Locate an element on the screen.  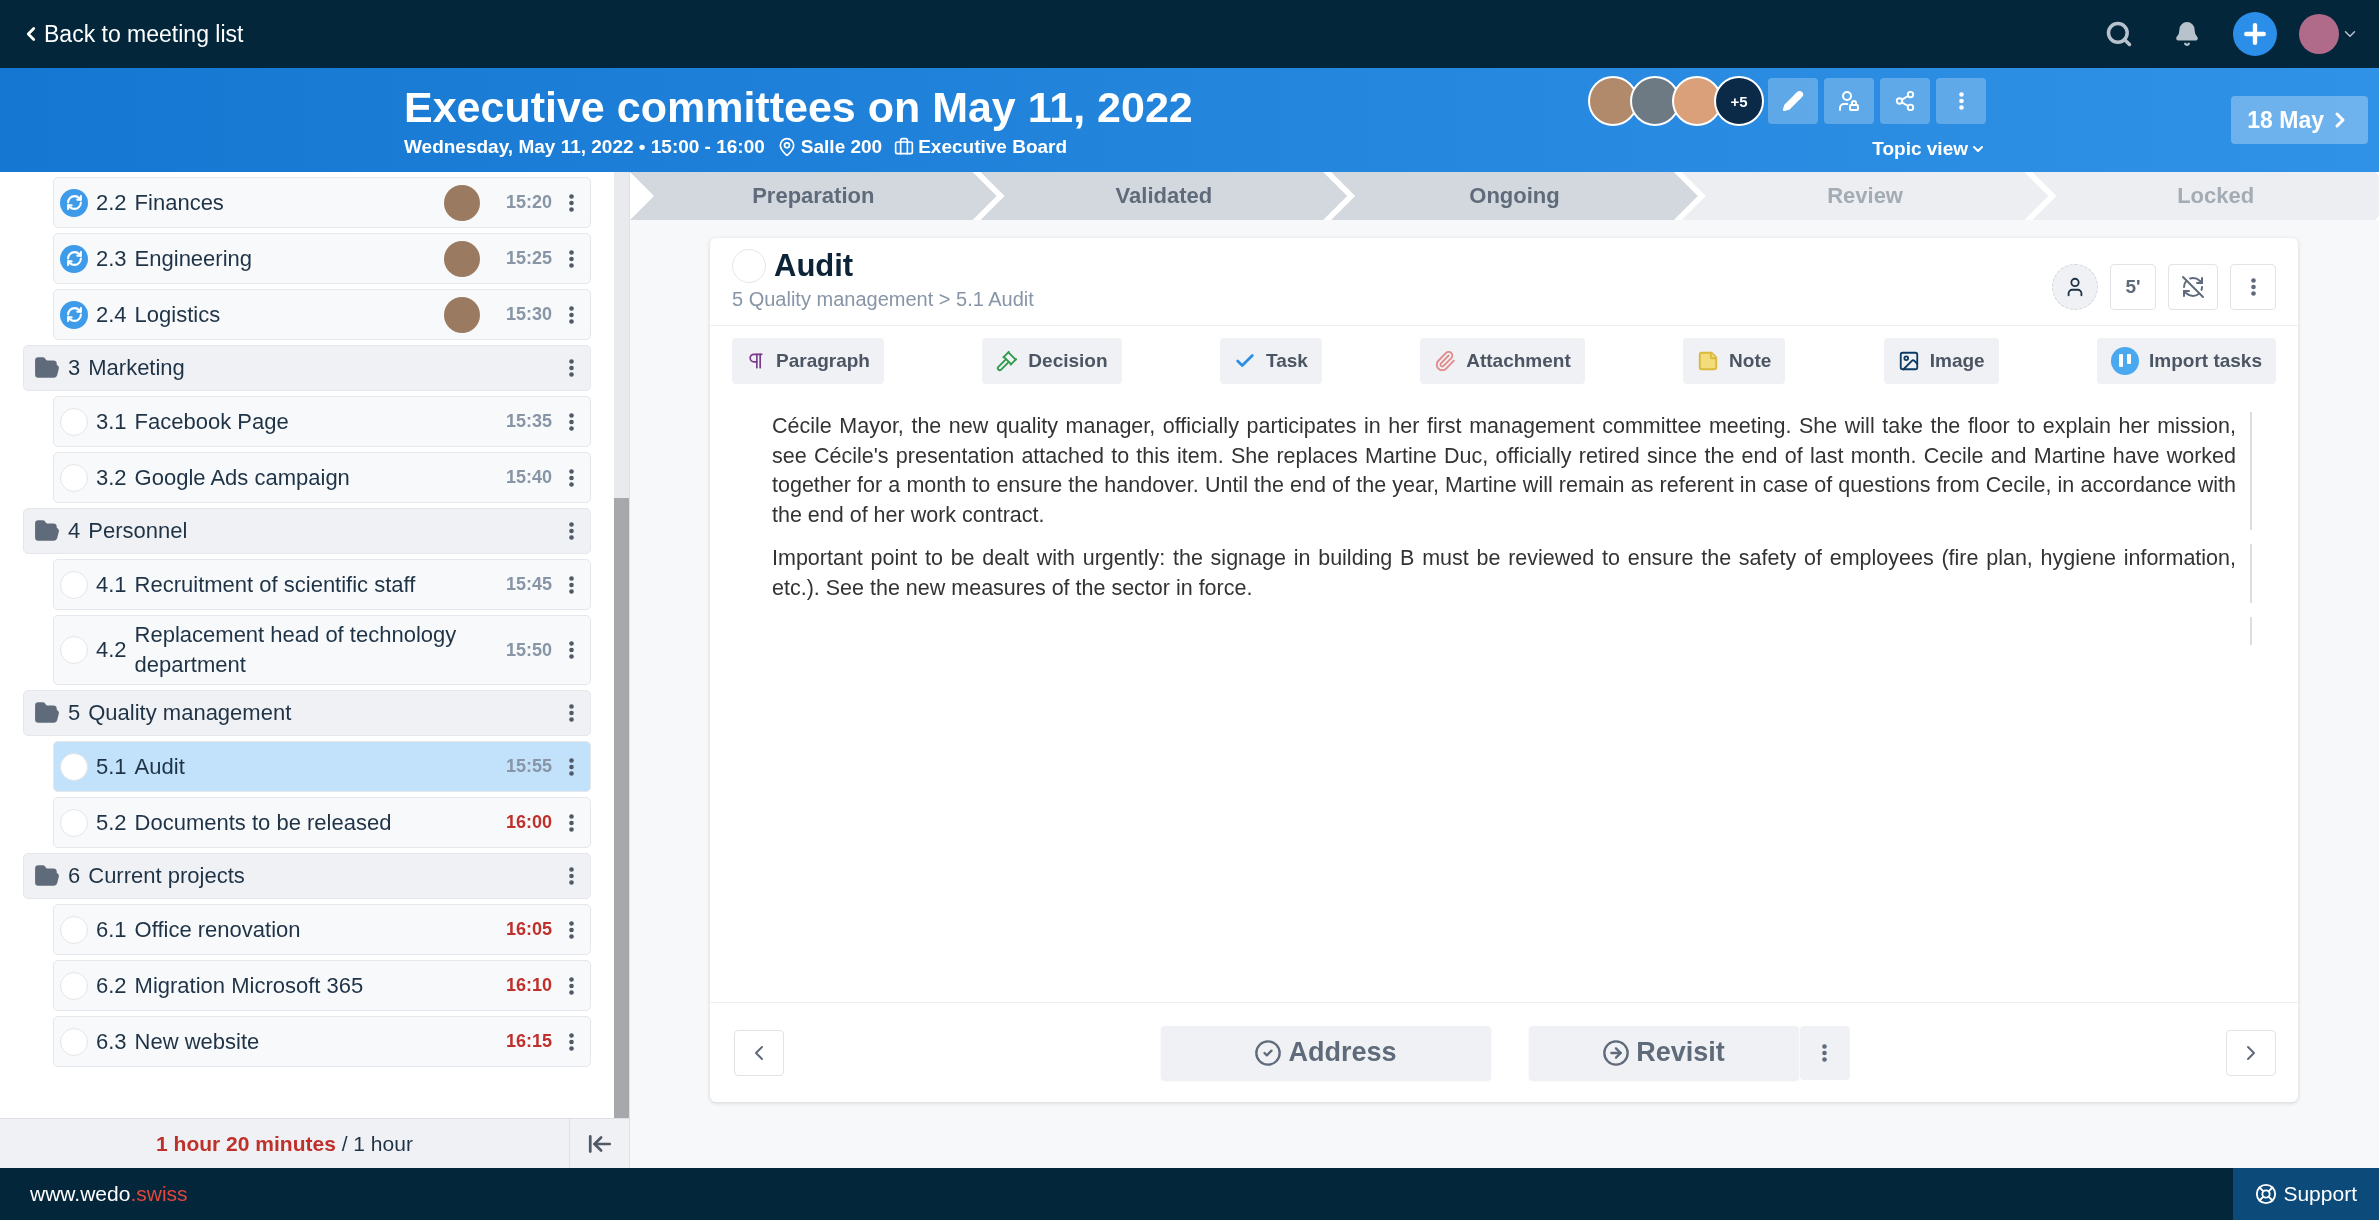
item-time: 16:15 is located at coordinates (528, 1041).